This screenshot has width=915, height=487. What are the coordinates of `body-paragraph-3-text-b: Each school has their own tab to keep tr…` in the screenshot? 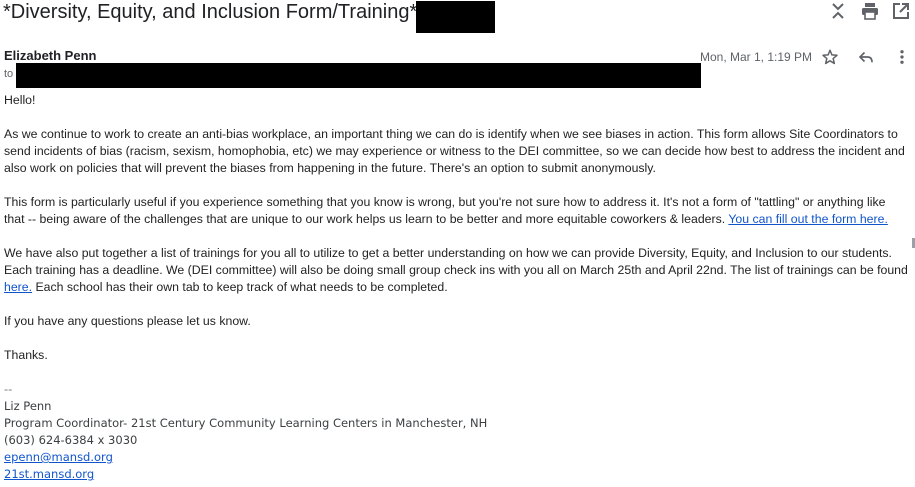 It's located at (240, 287).